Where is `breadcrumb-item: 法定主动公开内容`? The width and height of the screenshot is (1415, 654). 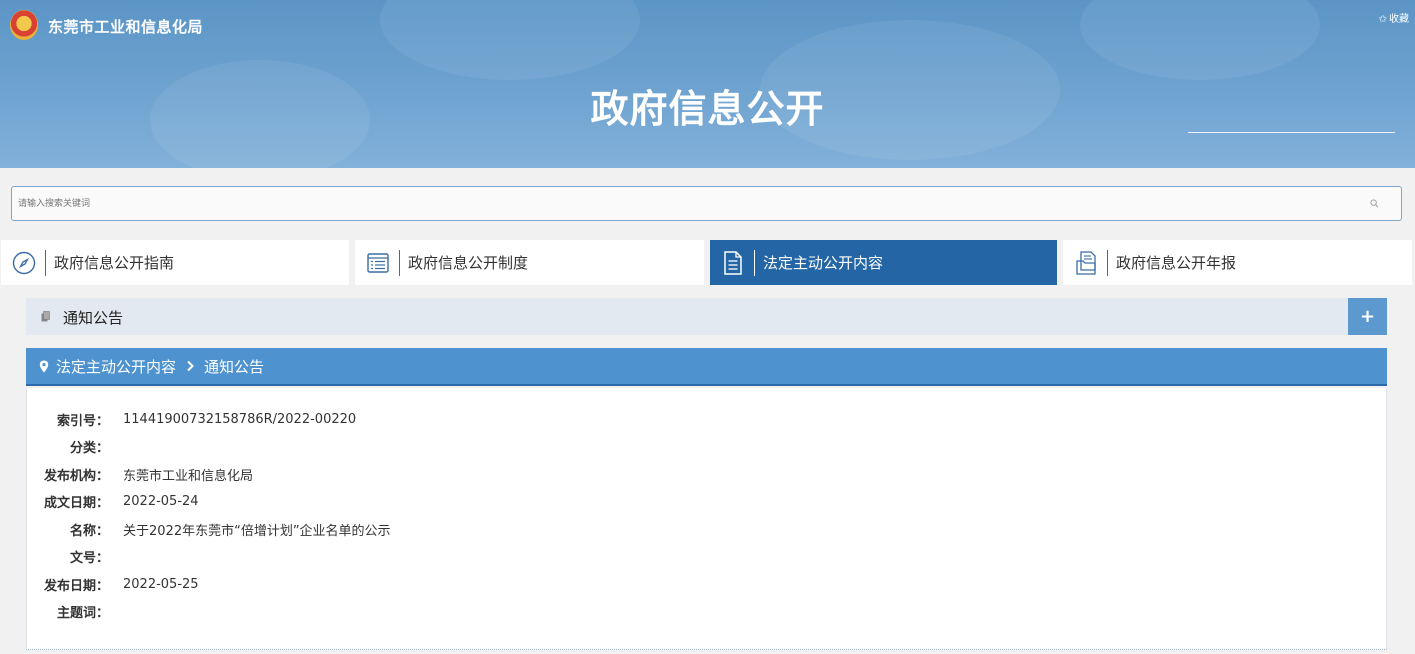 breadcrumb-item: 法定主动公开内容 is located at coordinates (116, 366).